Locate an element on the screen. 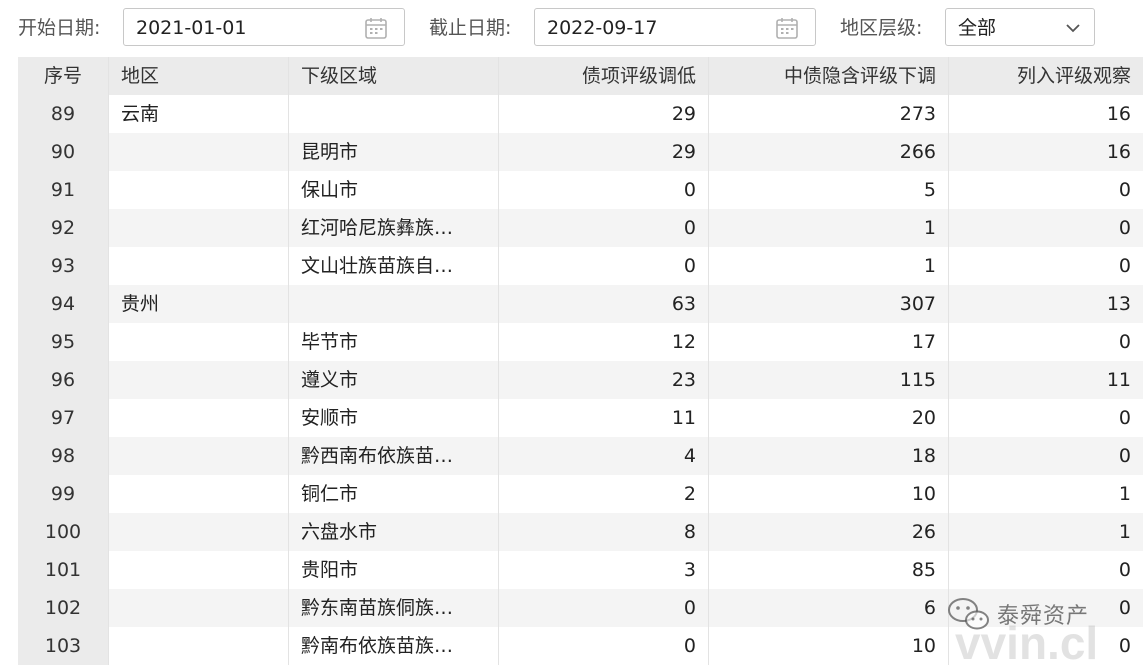  header-rating-watch: 列入评级观察 is located at coordinates (1045, 76).